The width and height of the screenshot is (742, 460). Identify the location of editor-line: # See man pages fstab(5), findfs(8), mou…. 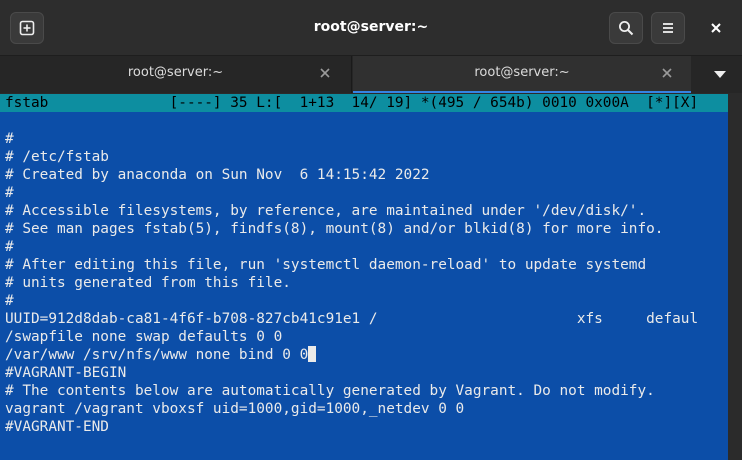
(334, 229).